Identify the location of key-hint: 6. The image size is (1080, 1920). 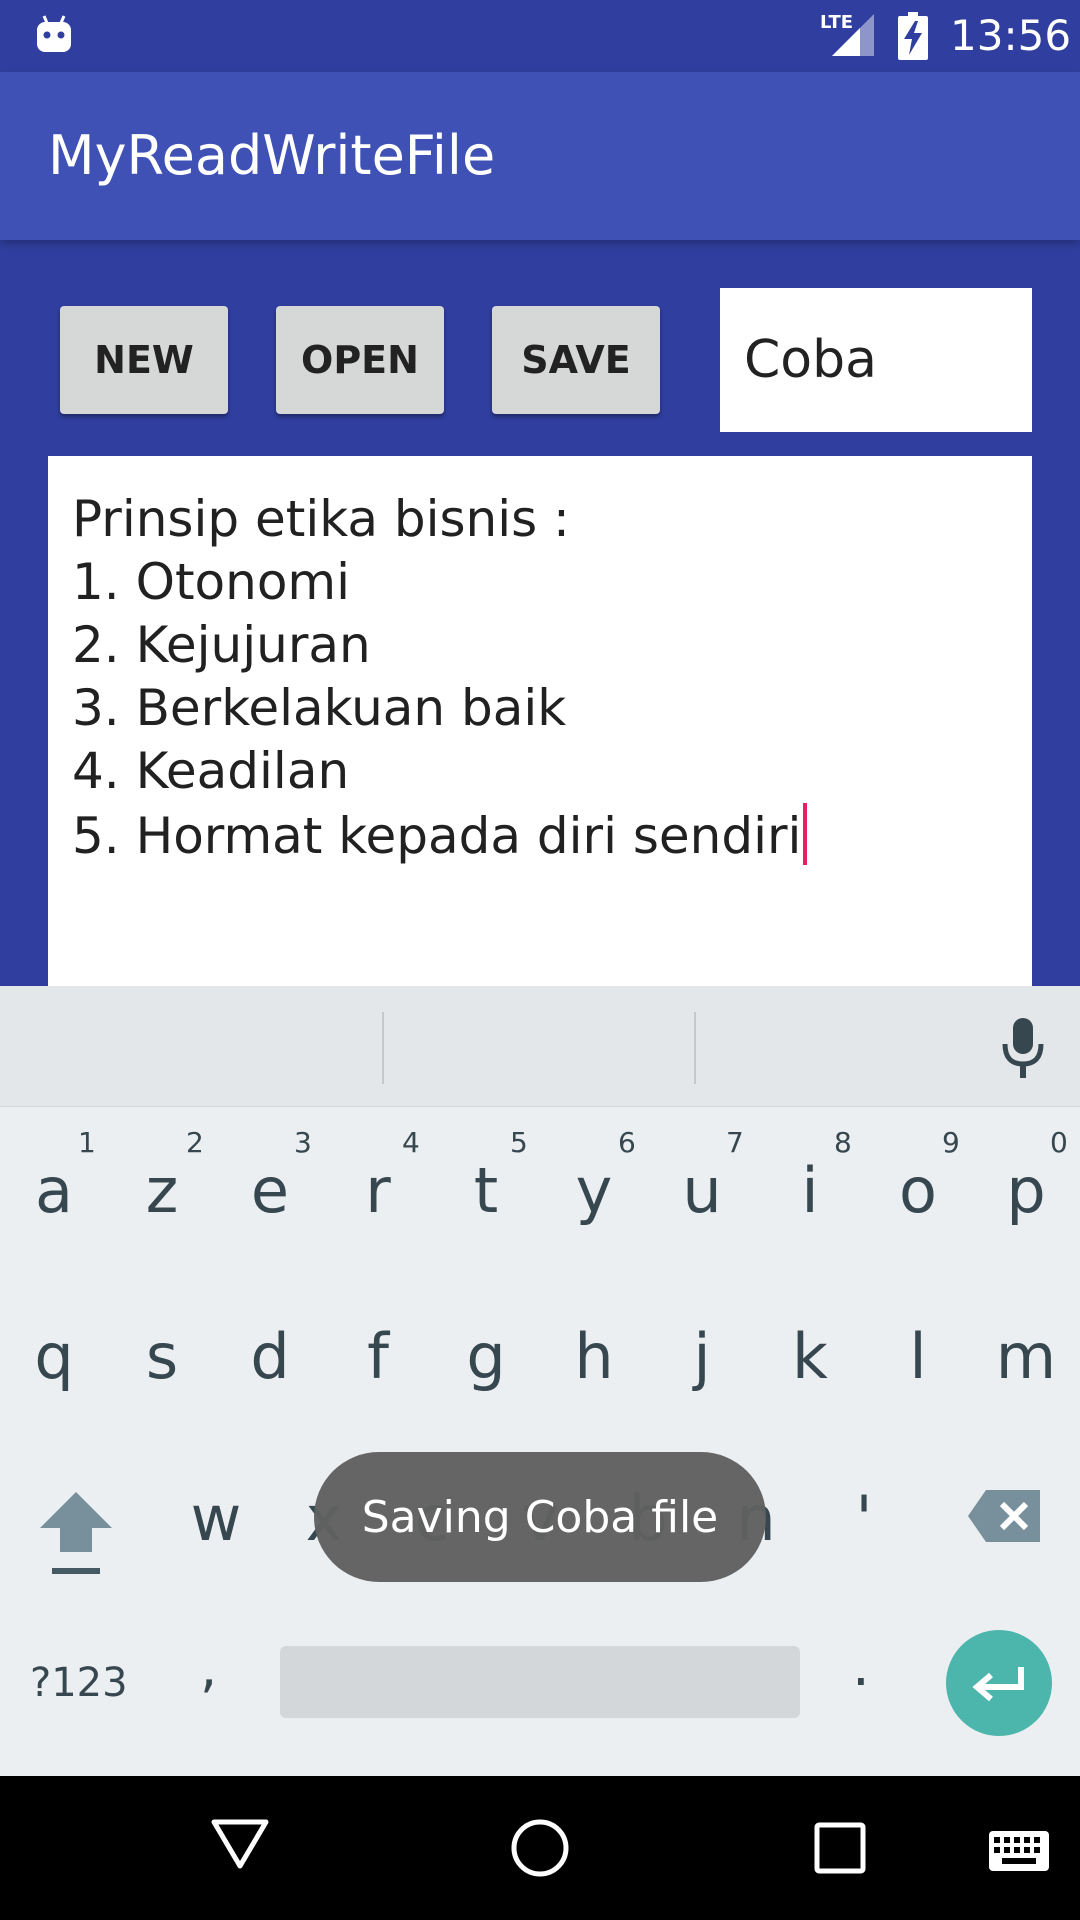
(627, 1142).